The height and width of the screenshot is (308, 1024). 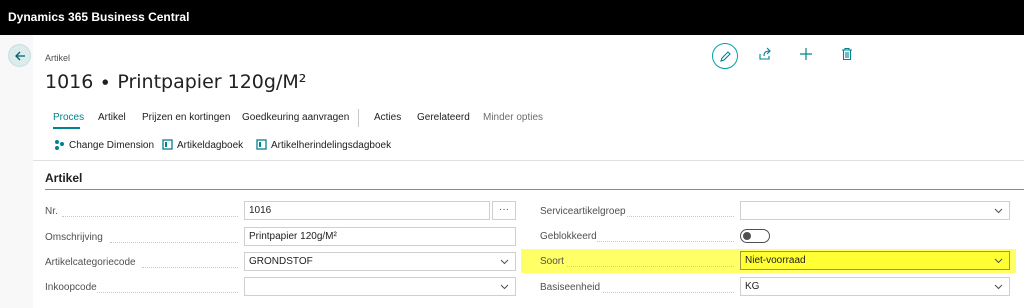 What do you see at coordinates (58, 58) in the screenshot?
I see `page-caption: Artikel` at bounding box center [58, 58].